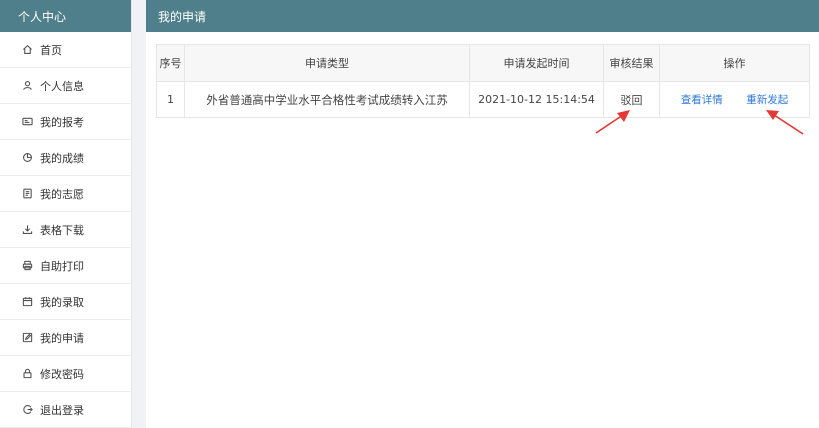 This screenshot has width=819, height=428. I want to click on sidebar-item-downloads: 表格下载, so click(65, 230).